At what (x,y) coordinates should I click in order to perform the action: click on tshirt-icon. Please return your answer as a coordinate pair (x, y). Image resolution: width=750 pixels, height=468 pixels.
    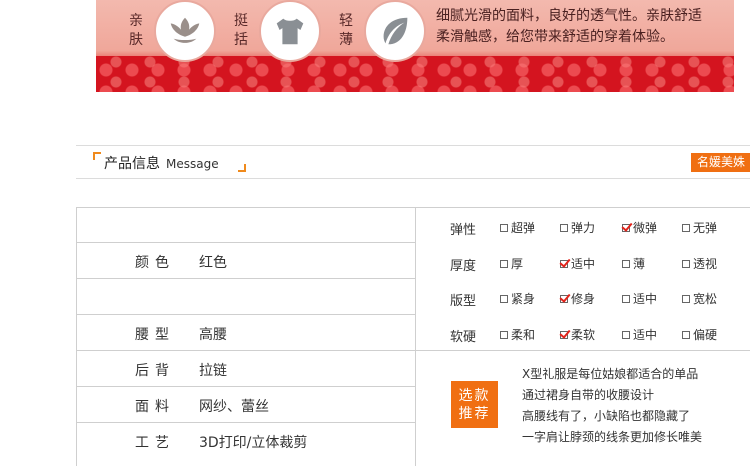
    Looking at the image, I should click on (290, 31).